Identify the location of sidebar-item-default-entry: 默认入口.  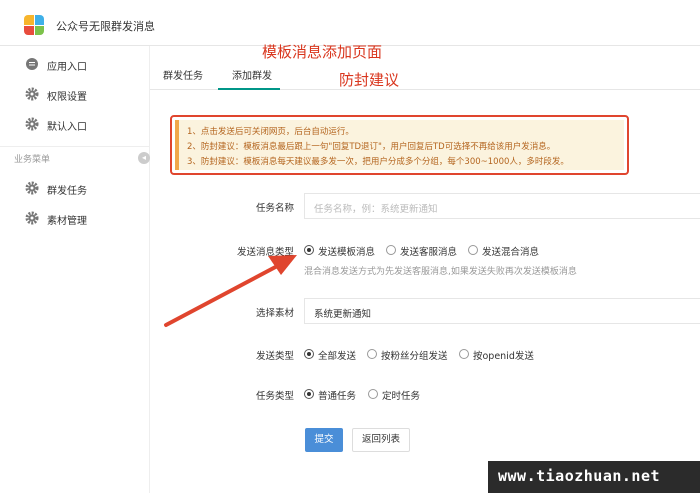
(75, 124).